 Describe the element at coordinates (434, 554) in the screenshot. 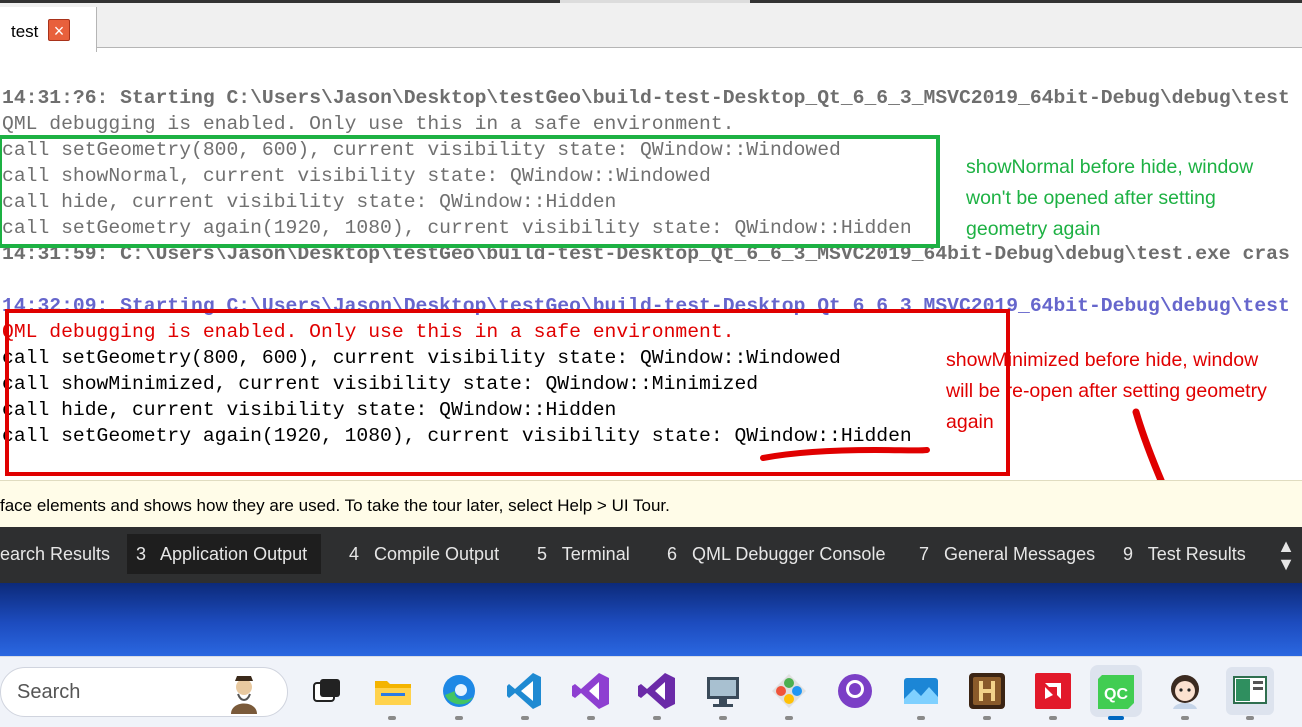

I see `pane-compile-output: 4 Compile Output` at that location.